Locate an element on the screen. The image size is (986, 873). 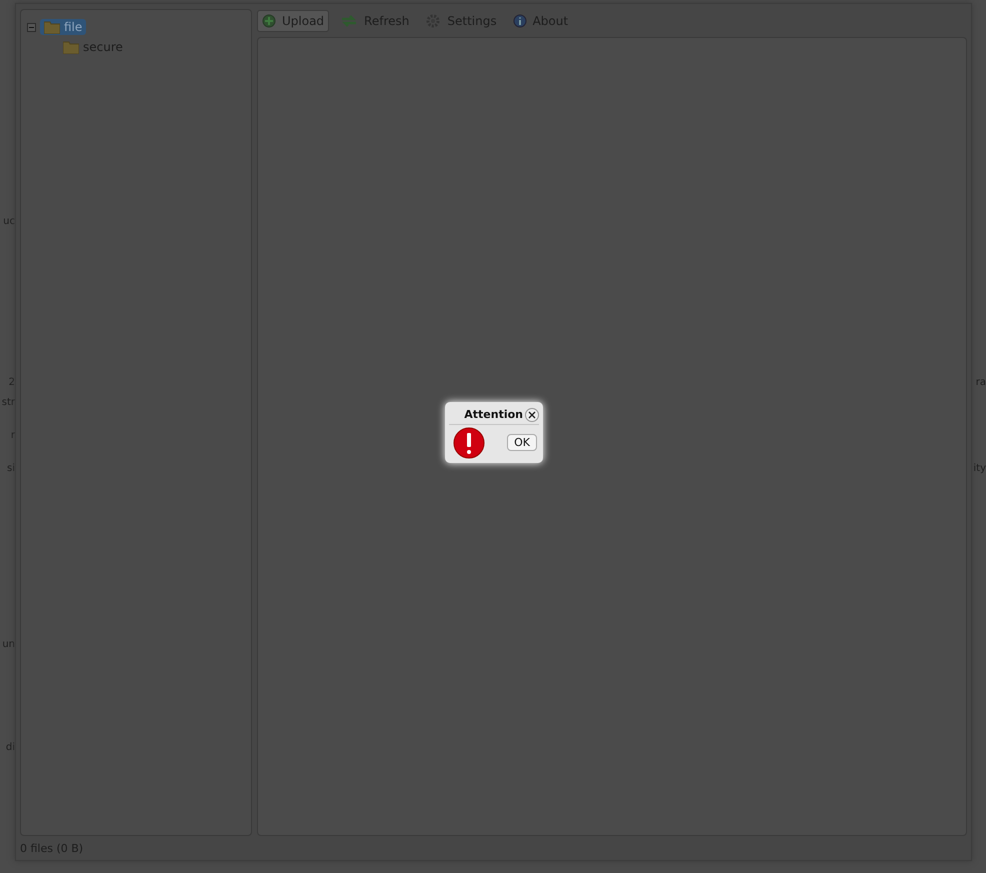
close-icon is located at coordinates (532, 414).